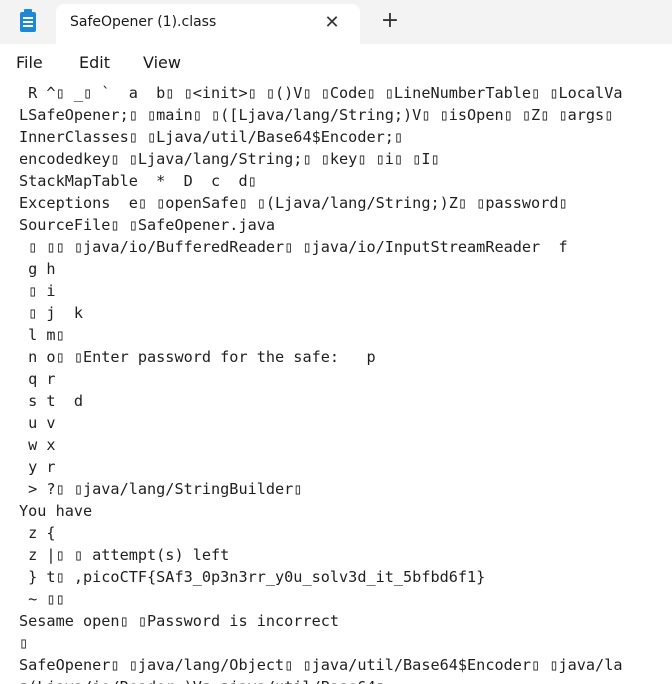  What do you see at coordinates (37, 379) in the screenshot?
I see `text-line: q r` at bounding box center [37, 379].